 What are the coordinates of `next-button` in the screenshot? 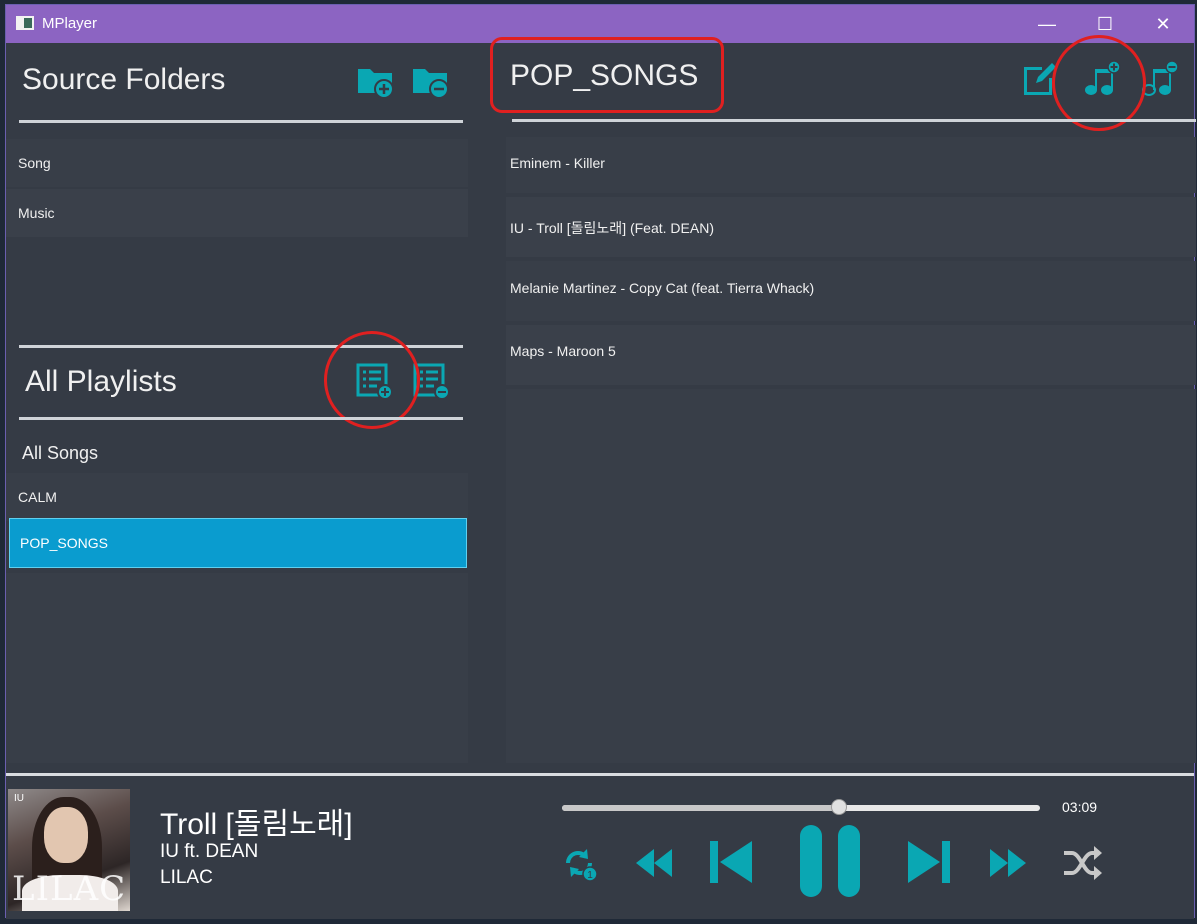 It's located at (929, 862).